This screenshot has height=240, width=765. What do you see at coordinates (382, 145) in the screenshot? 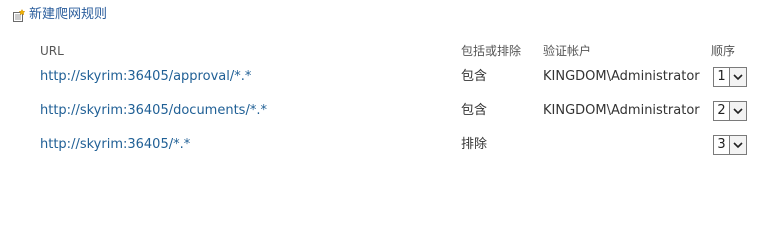
I see `table-row: http://skyrim:36405/*.* 排除 3` at bounding box center [382, 145].